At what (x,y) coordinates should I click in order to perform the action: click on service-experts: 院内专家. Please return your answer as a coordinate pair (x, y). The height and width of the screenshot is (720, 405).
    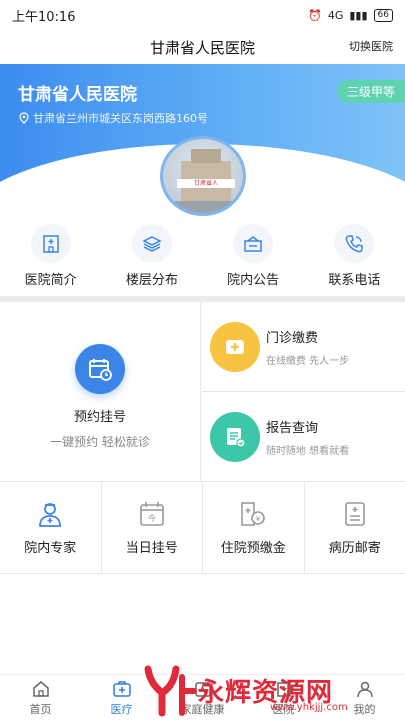
    Looking at the image, I should click on (51, 527).